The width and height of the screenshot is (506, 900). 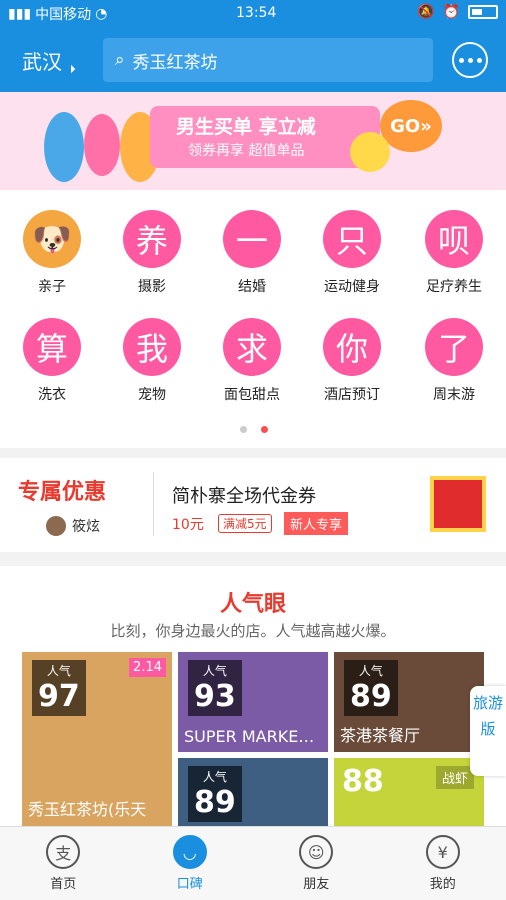 What do you see at coordinates (152, 347) in the screenshot?
I see `category-icon: 我` at bounding box center [152, 347].